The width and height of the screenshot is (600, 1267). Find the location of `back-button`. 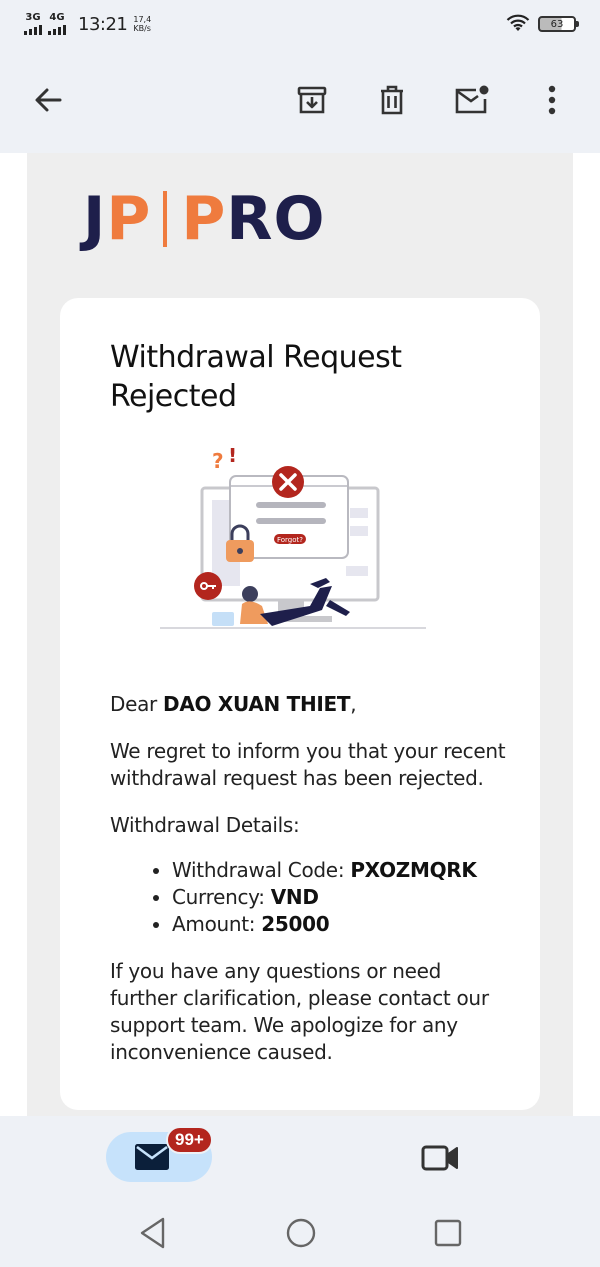

back-button is located at coordinates (48, 100).